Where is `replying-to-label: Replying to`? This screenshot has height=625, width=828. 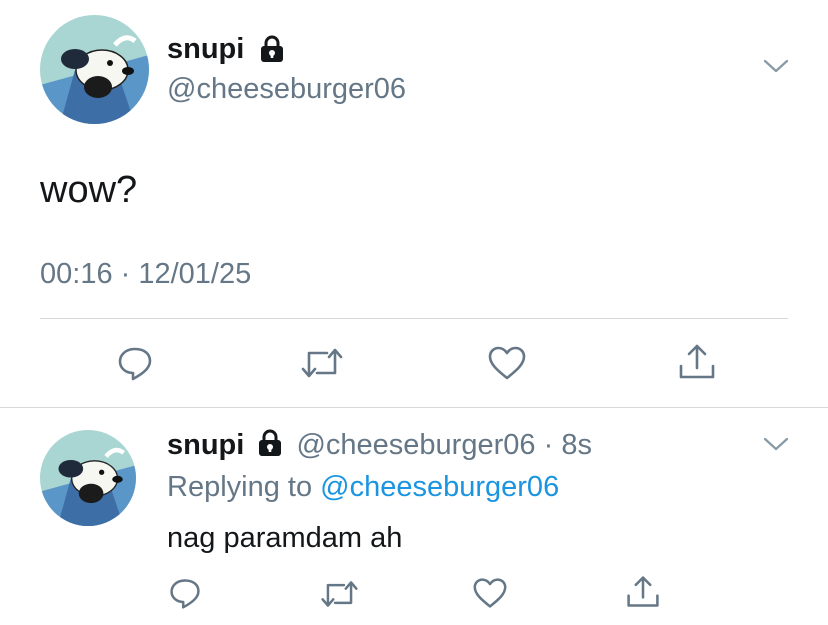
replying-to-label: Replying to is located at coordinates (240, 487).